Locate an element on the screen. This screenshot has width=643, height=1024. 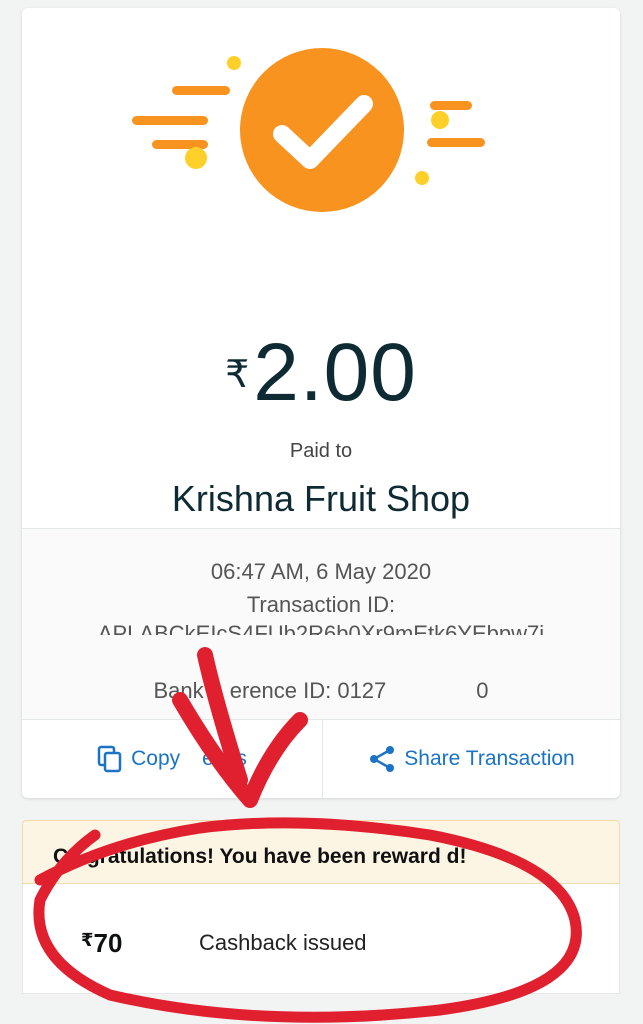
bank-reference-id: Bank erence ID: 0127 0 is located at coordinates (321, 691).